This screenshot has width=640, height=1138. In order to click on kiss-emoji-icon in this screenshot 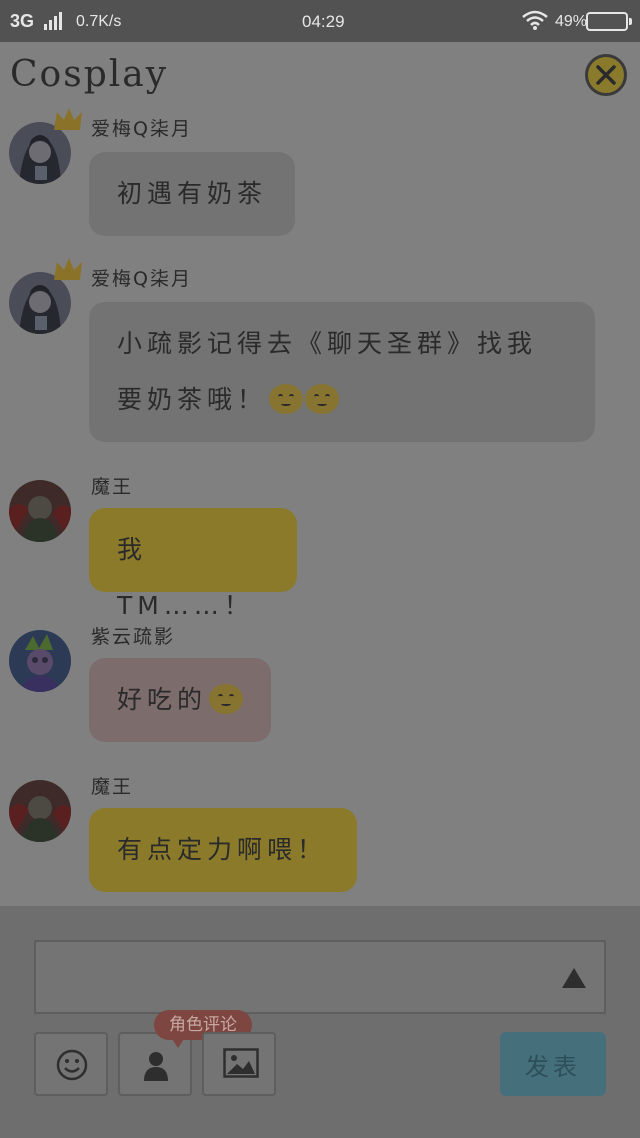, I will do `click(286, 399)`.